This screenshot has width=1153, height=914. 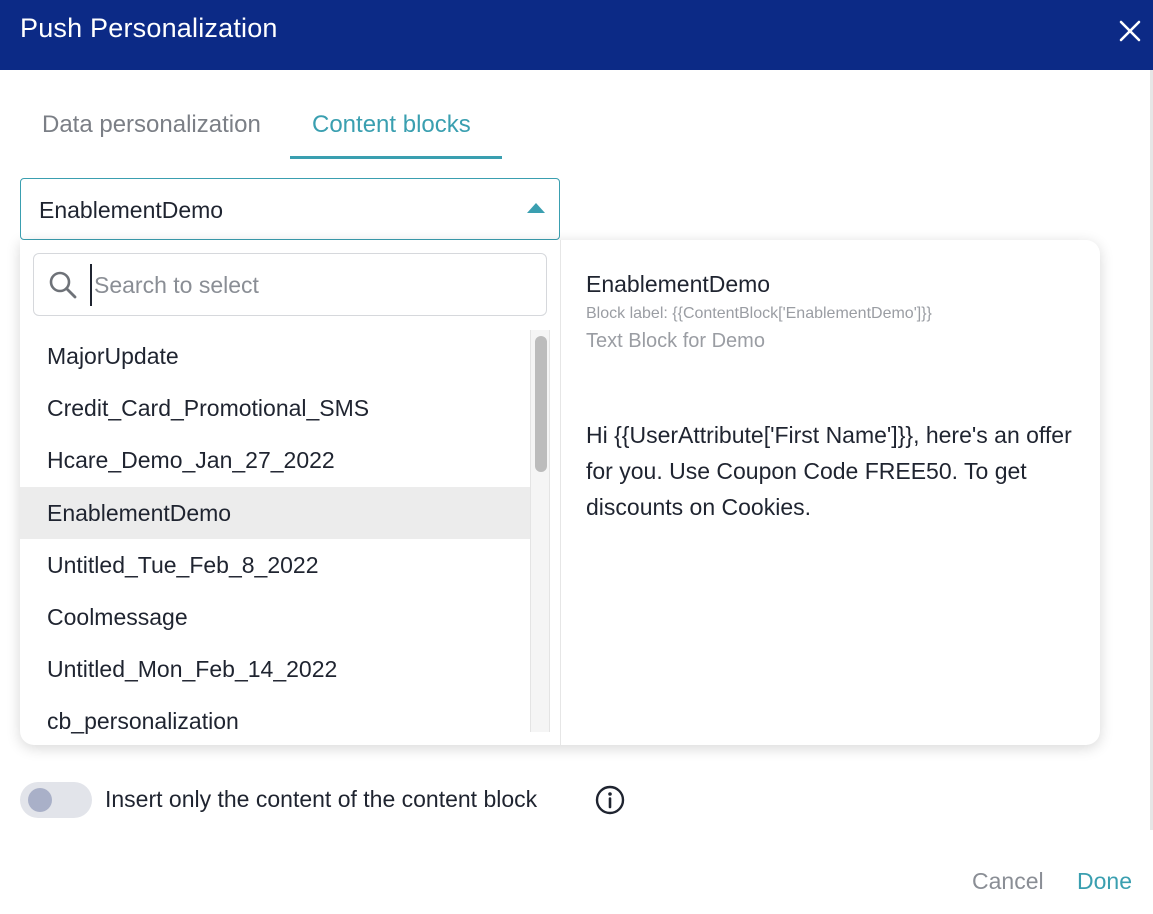 I want to click on content-block-select: EnablementDemo, so click(x=290, y=209).